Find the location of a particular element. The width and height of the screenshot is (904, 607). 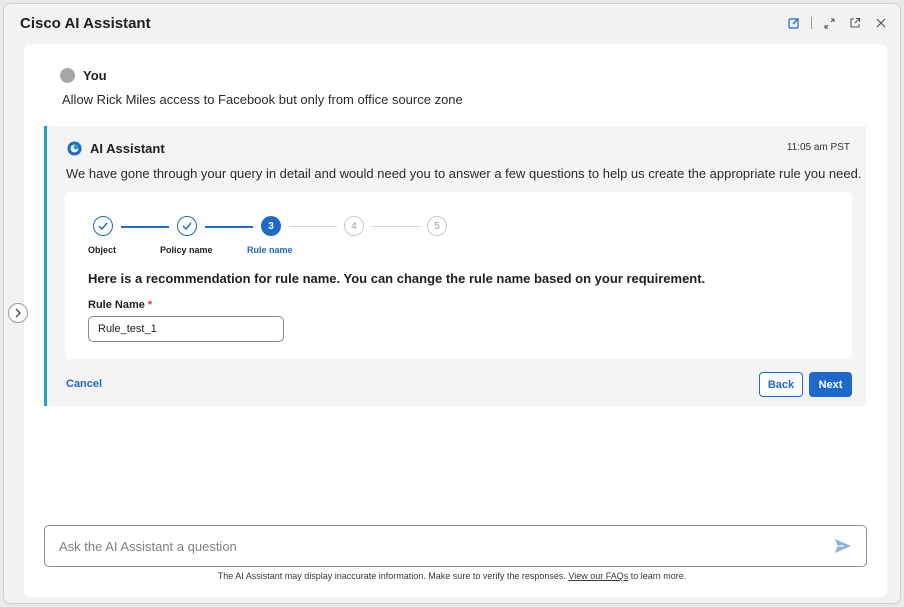

user-message-header: You is located at coordinates (83, 75).